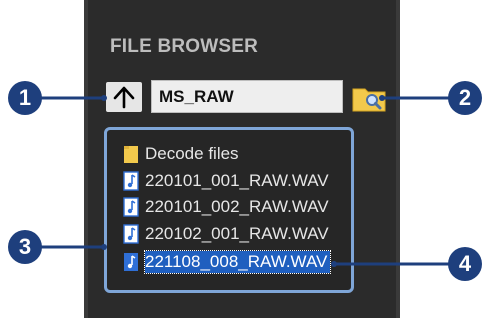 Image resolution: width=484 pixels, height=318 pixels. What do you see at coordinates (465, 264) in the screenshot?
I see `callout-4: 4` at bounding box center [465, 264].